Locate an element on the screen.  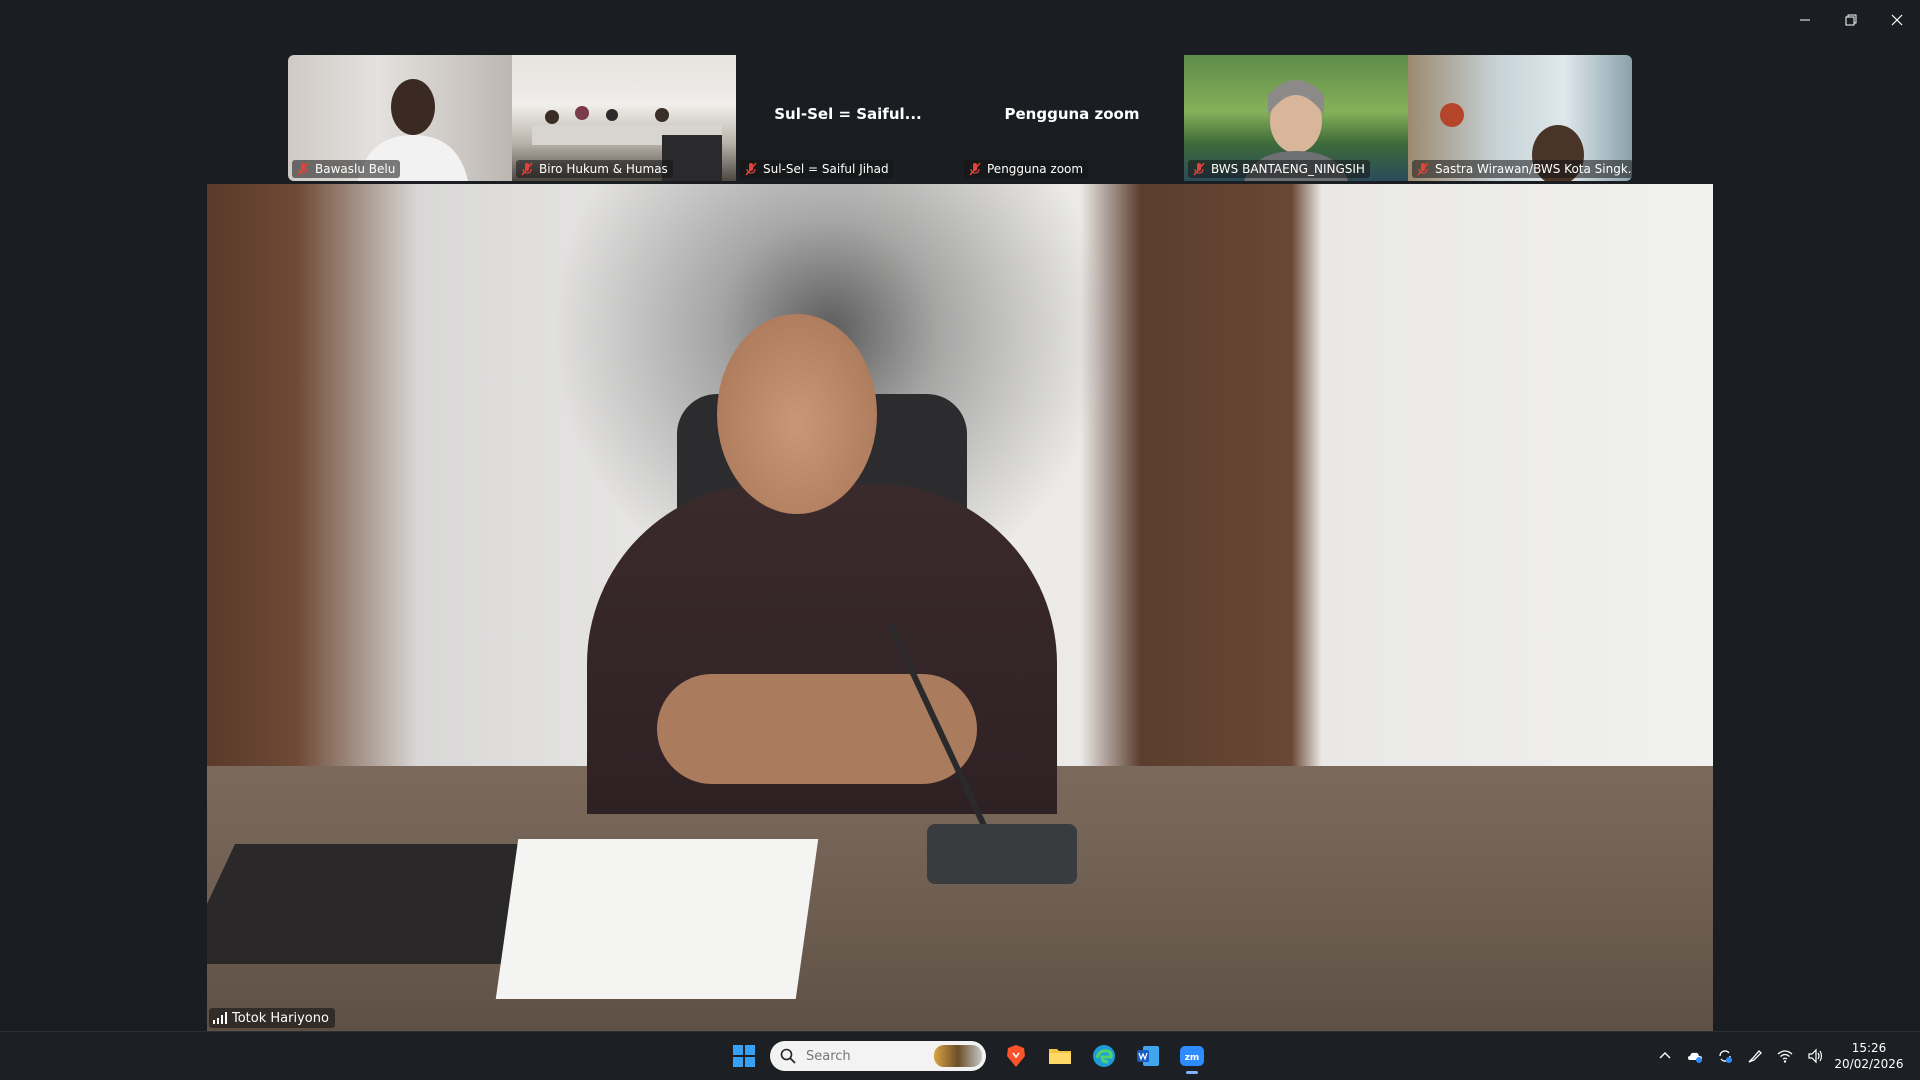
speaker-volume-icon is located at coordinates (1815, 1056).